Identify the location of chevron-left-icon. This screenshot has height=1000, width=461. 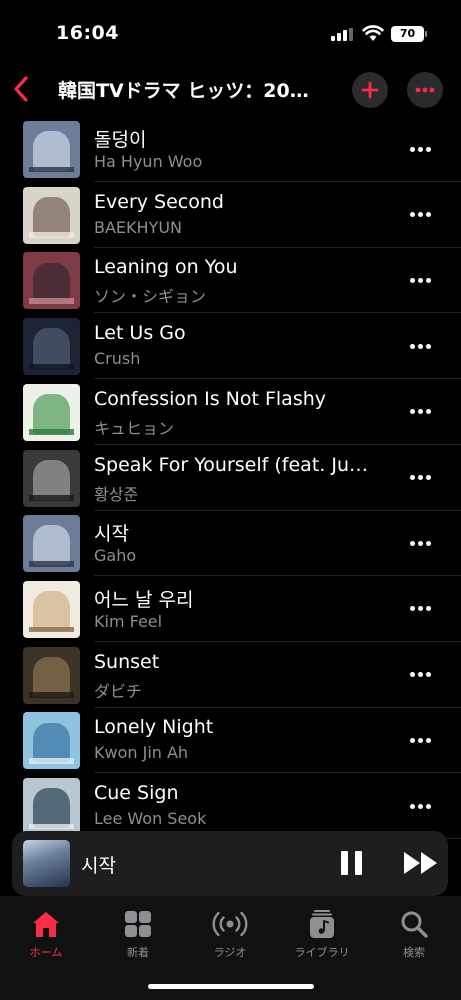
(21, 89).